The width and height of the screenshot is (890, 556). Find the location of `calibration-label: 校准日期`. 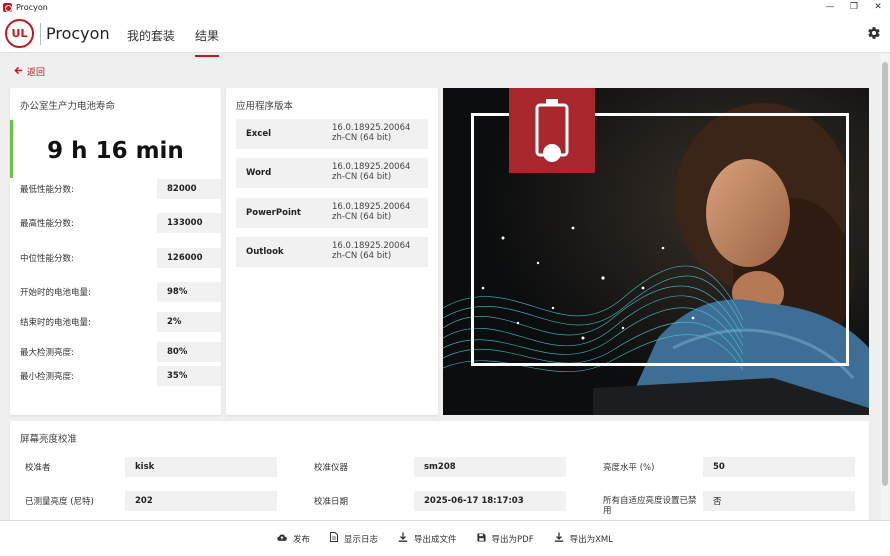

calibration-label: 校准日期 is located at coordinates (331, 502).